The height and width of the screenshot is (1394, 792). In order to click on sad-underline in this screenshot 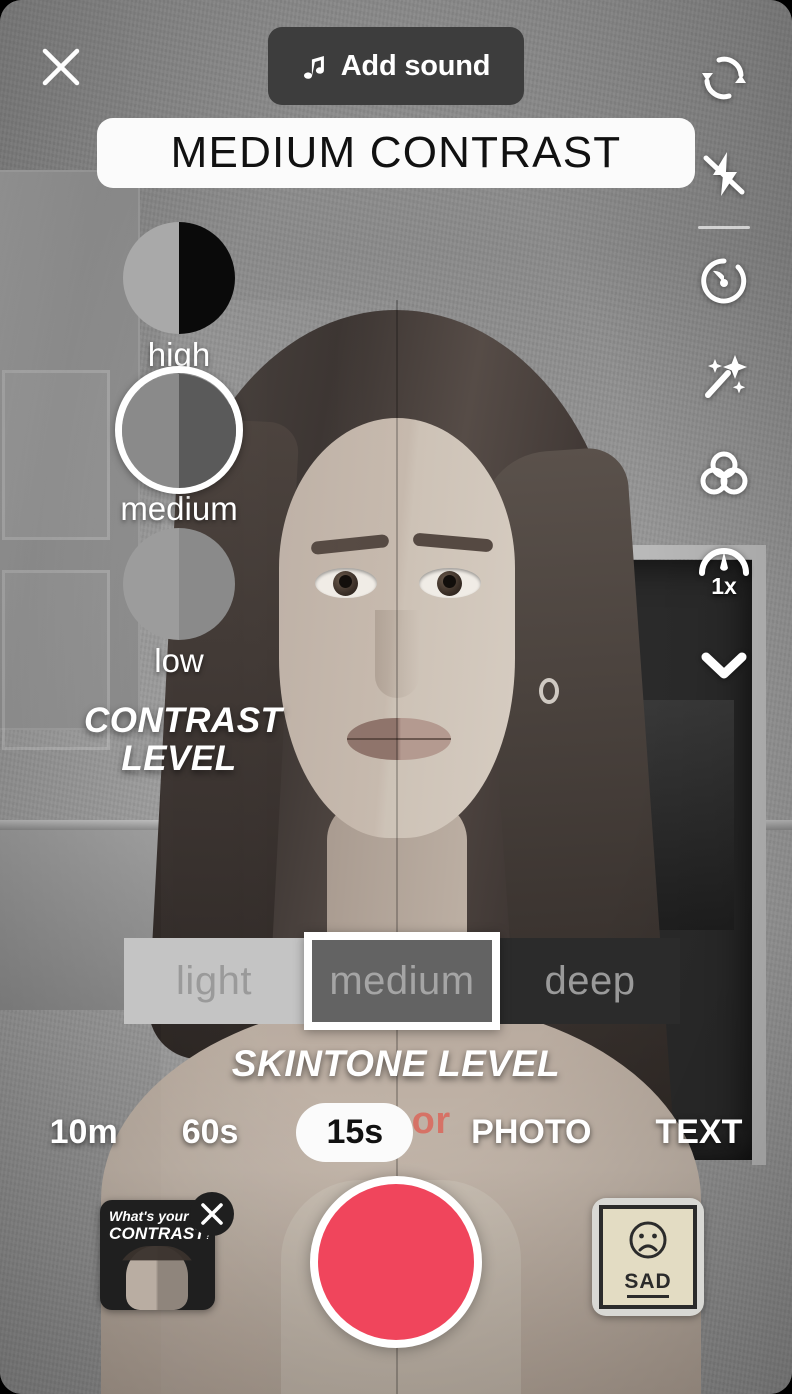, I will do `click(648, 1296)`.